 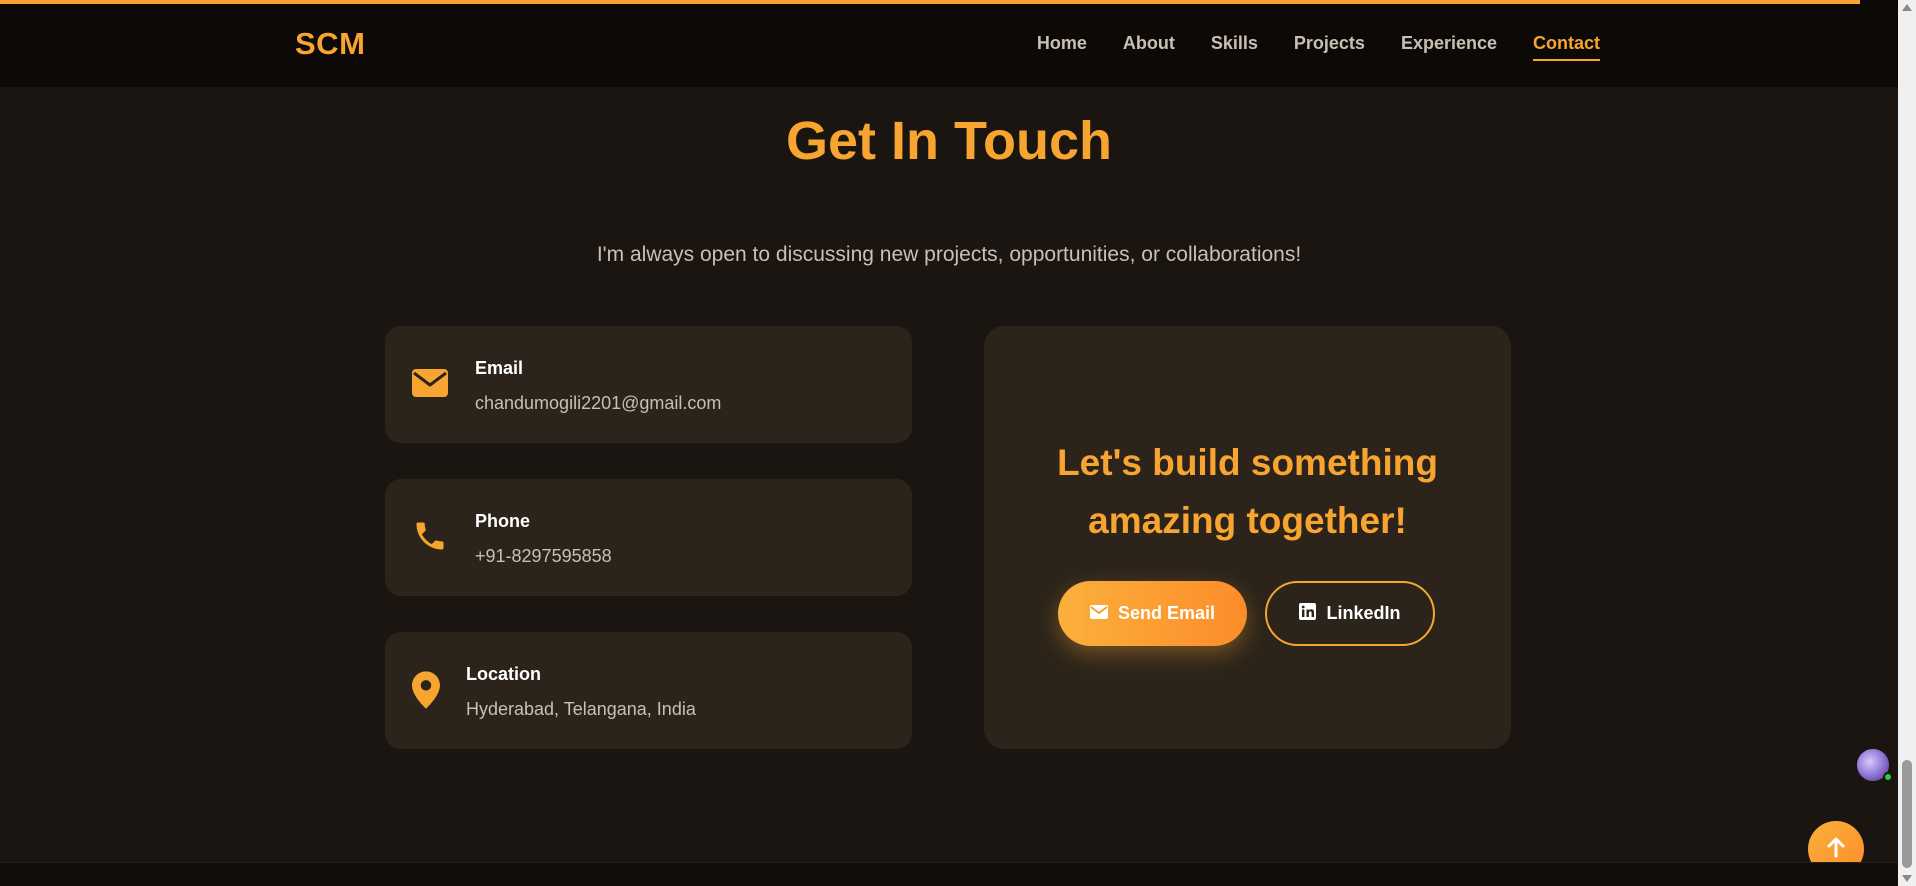 I want to click on cta-title: Let's build something amazing together!, so click(x=1247, y=492).